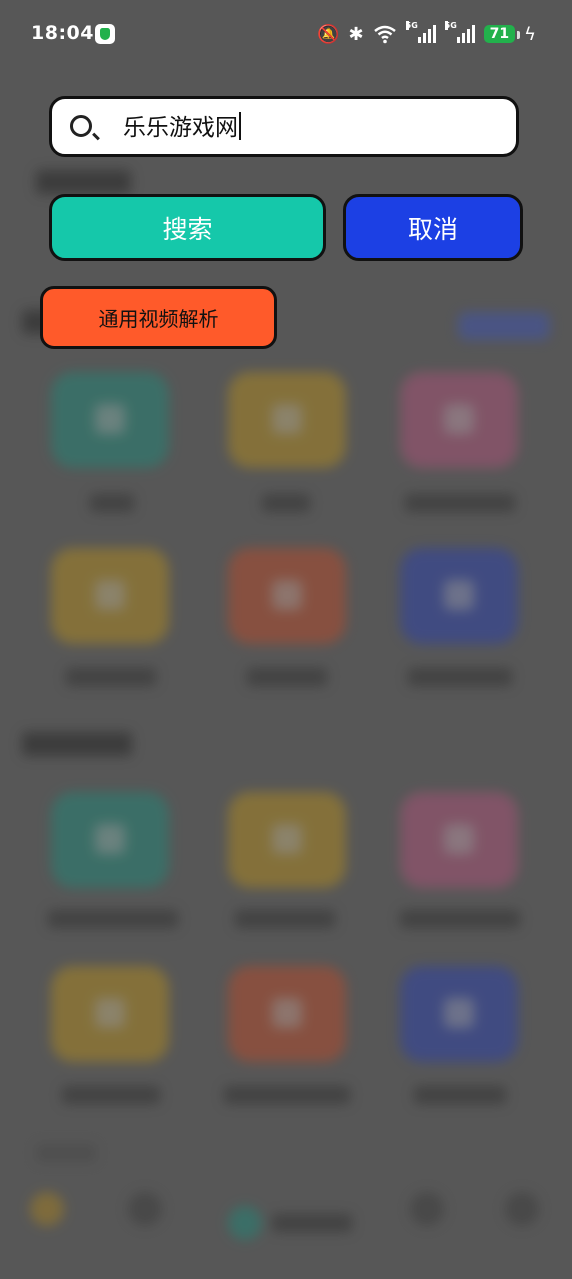 Image resolution: width=572 pixels, height=1279 pixels. Describe the element at coordinates (530, 34) in the screenshot. I see `charging-icon: ϟ` at that location.